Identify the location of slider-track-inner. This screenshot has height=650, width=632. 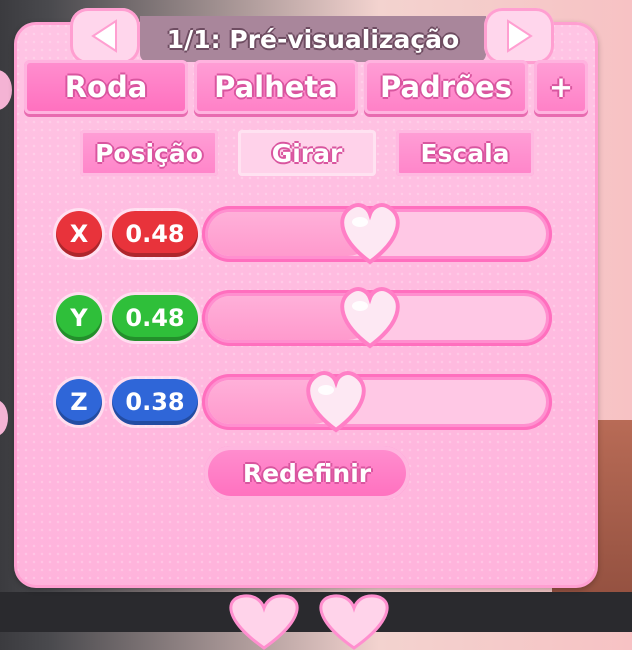
(377, 402).